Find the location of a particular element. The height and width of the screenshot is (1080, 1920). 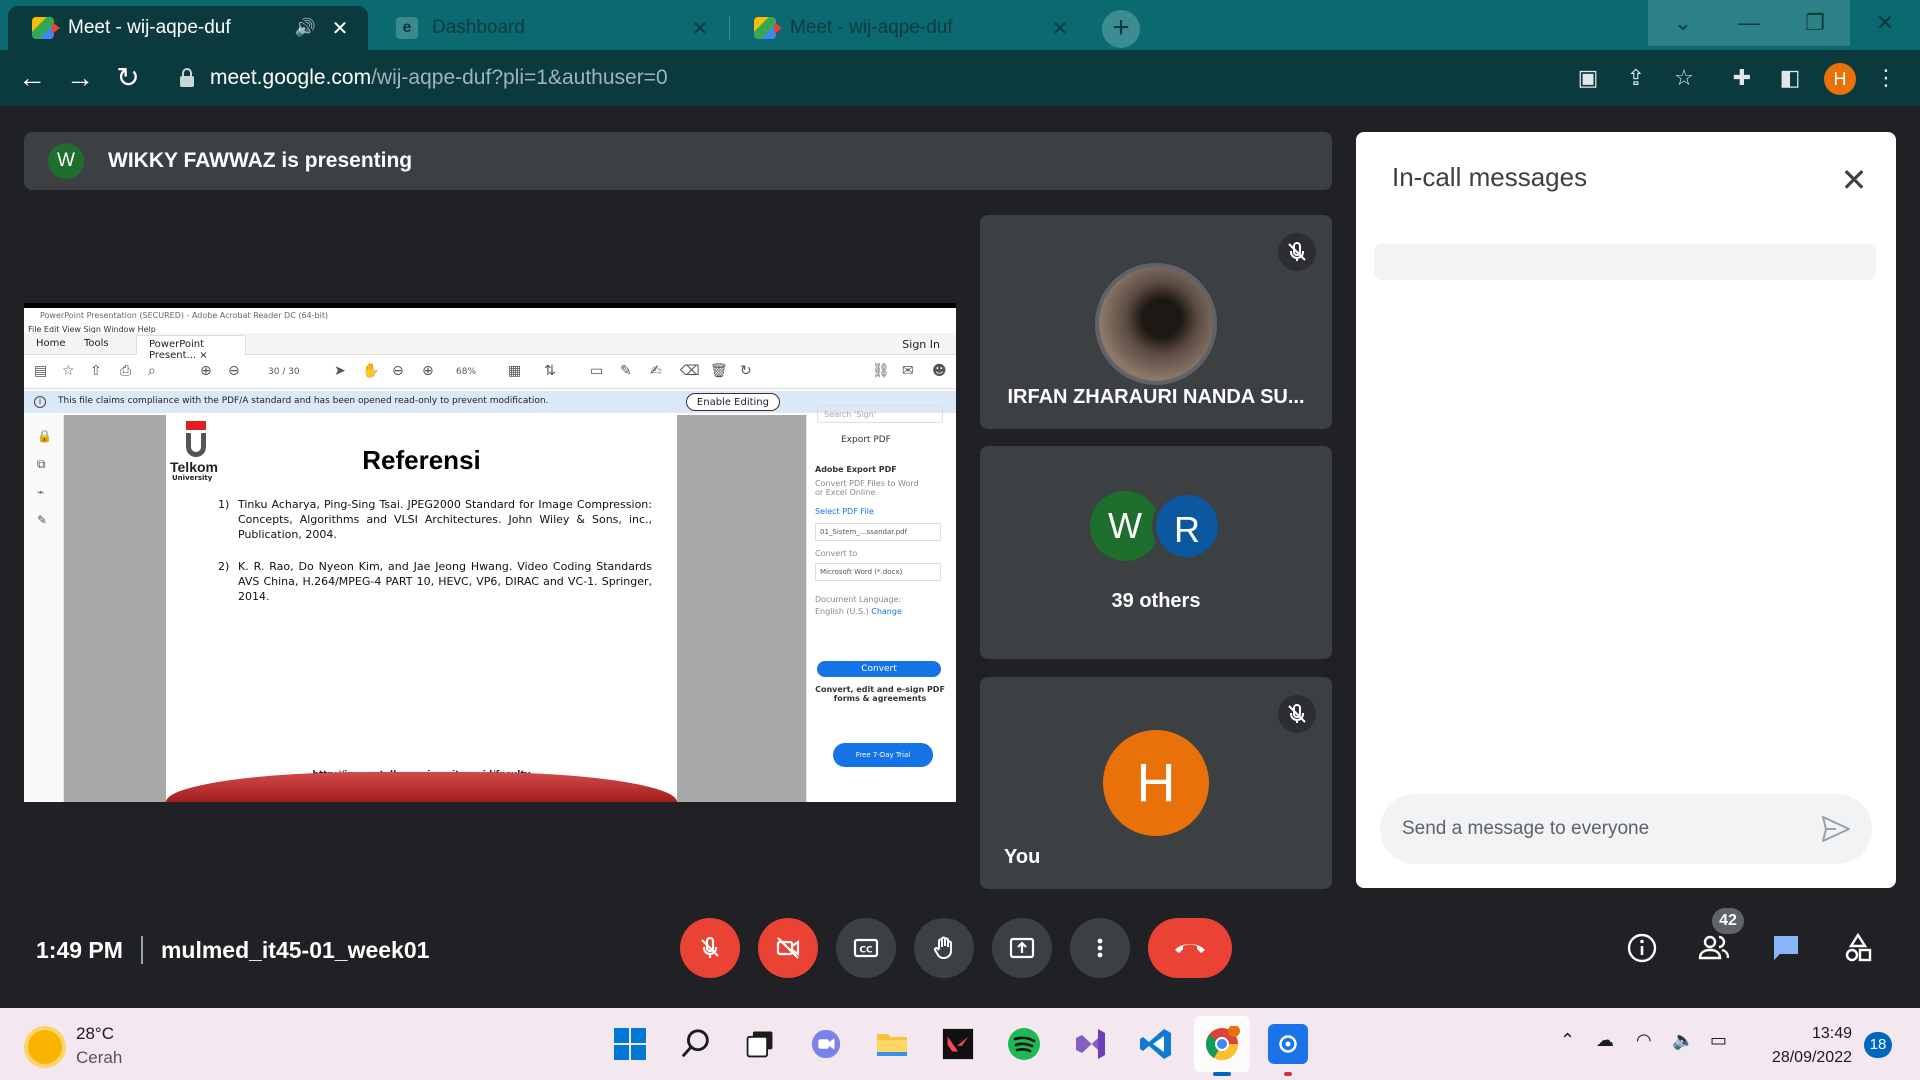

hang-up-icon is located at coordinates (1190, 948).